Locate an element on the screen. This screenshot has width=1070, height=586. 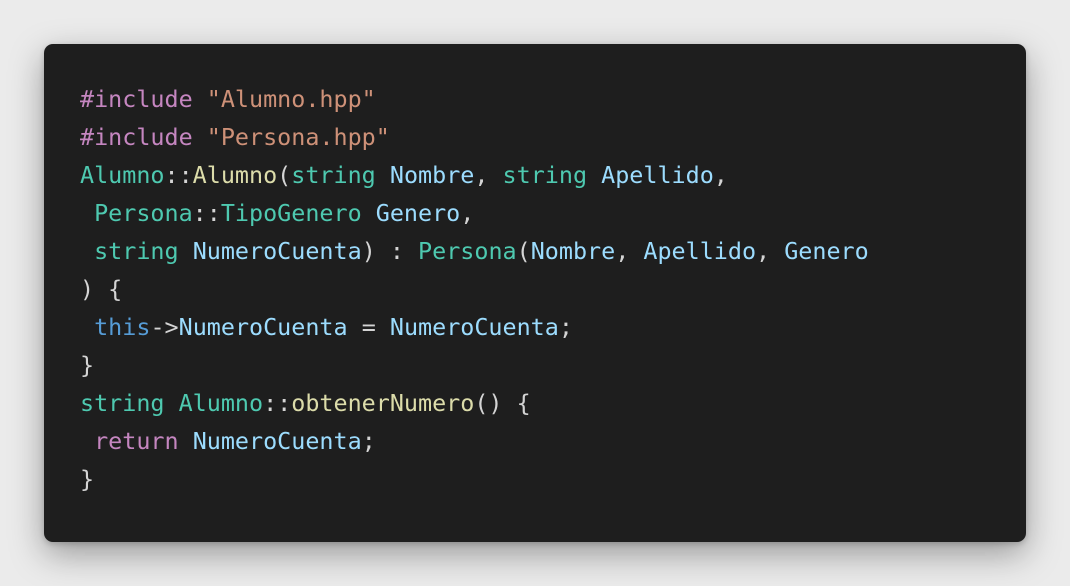
code-line: string Alumno::obtenerNumero() { is located at coordinates (474, 403).